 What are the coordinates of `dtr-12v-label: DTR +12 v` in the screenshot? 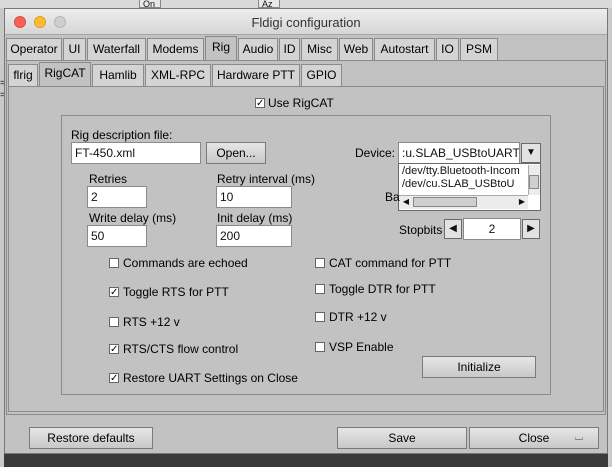 It's located at (358, 317).